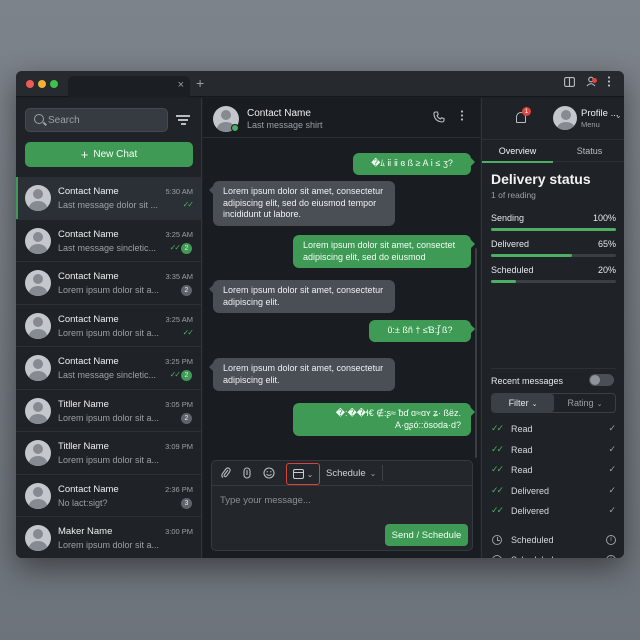 The image size is (640, 640). What do you see at coordinates (188, 204) in the screenshot?
I see `read-receipt-icon: ✓✓` at bounding box center [188, 204].